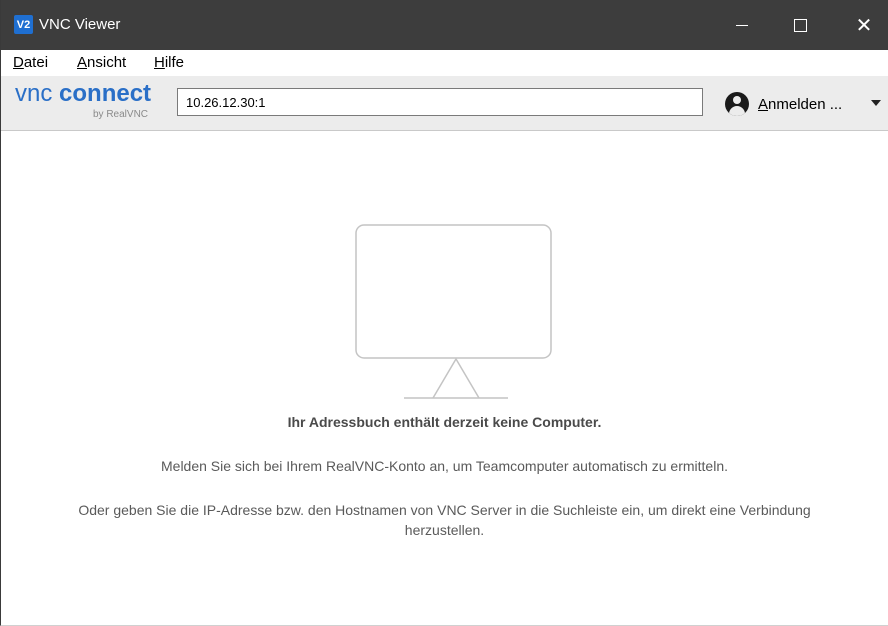 Image resolution: width=888 pixels, height=626 pixels. I want to click on menu-datei-label: atei, so click(36, 62).